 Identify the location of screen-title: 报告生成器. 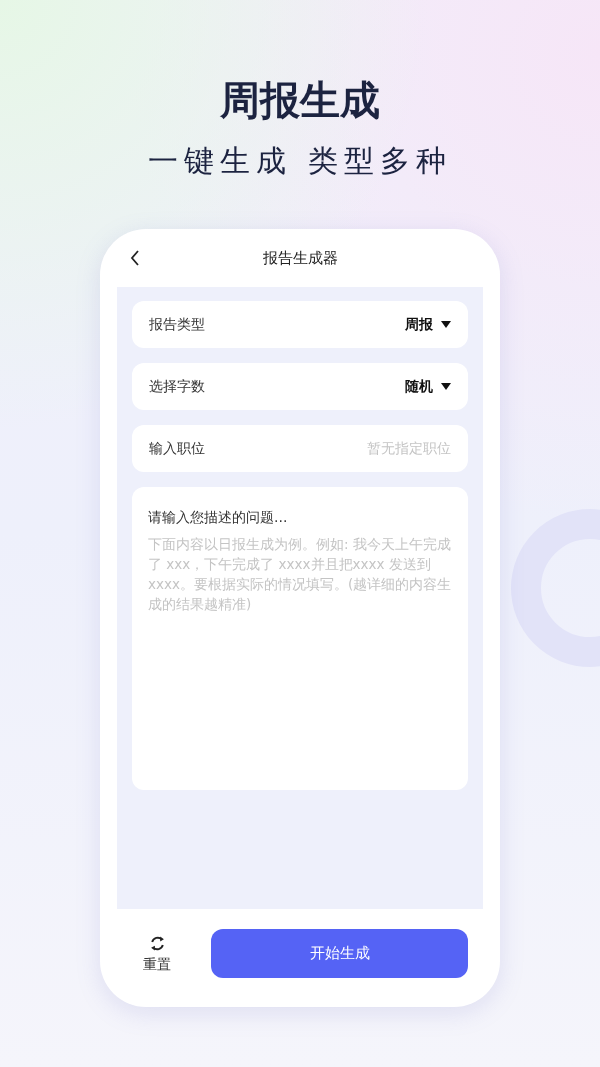
(300, 258).